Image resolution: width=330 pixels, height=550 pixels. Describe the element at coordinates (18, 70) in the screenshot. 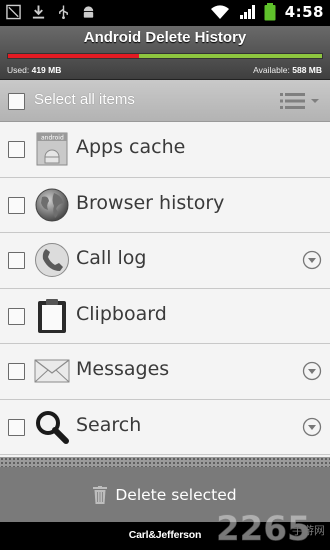

I see `storage-used-label: Used:` at that location.